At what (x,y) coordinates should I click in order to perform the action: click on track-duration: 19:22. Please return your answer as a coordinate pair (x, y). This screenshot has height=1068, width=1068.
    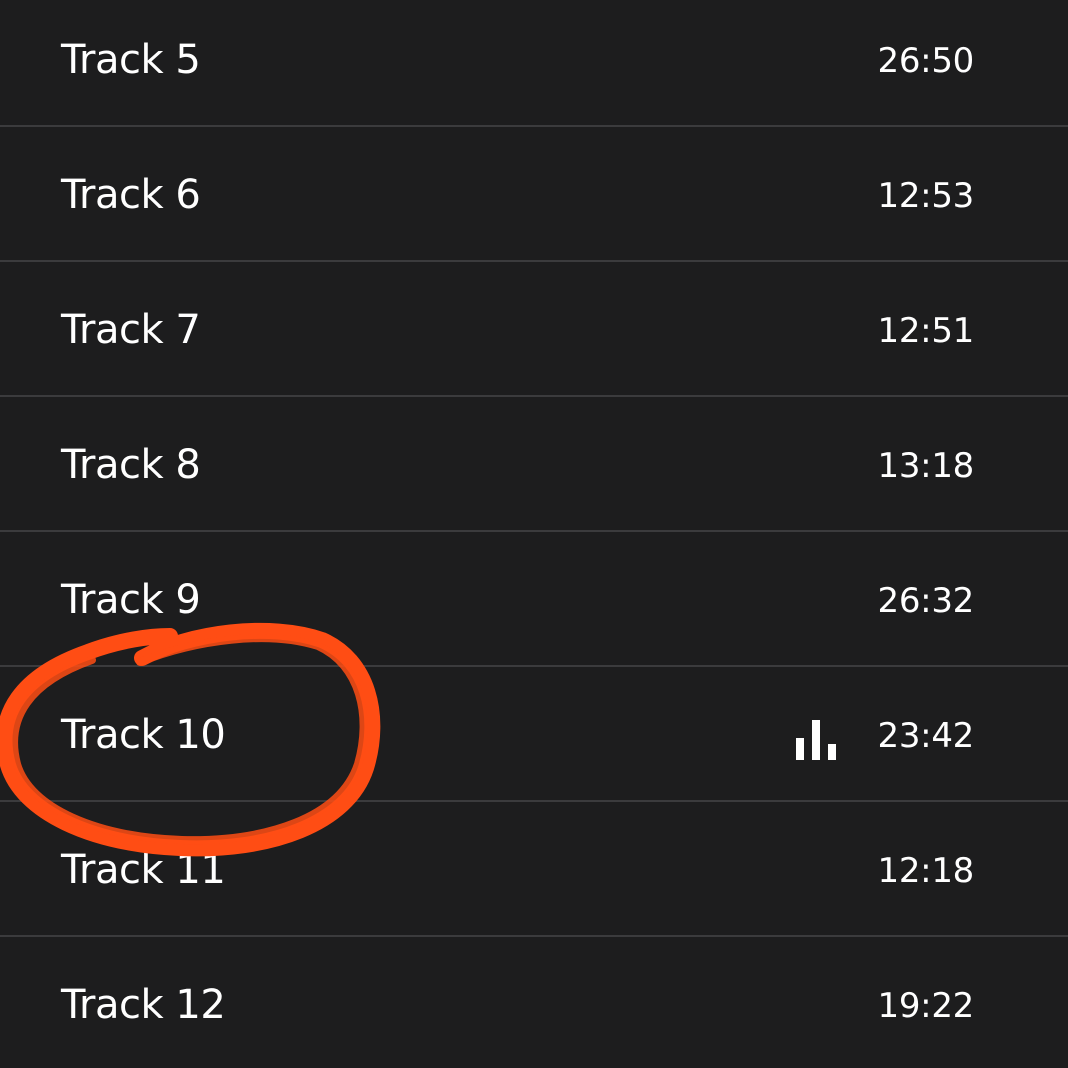
    Looking at the image, I should click on (926, 1006).